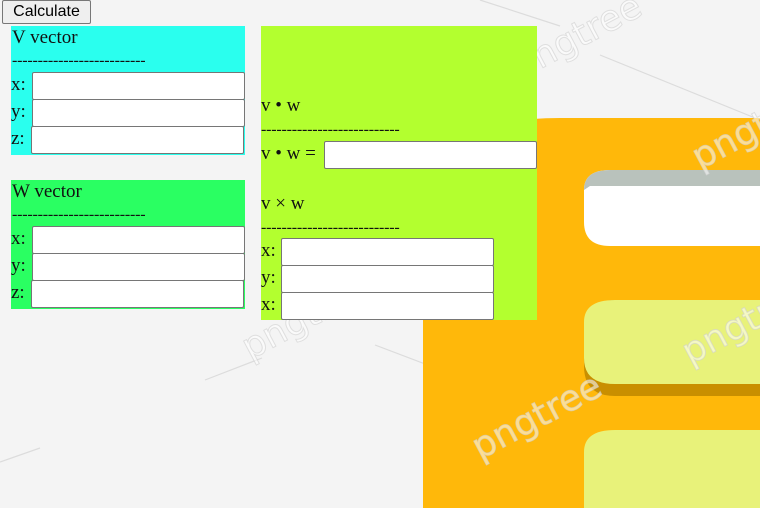 Image resolution: width=760 pixels, height=508 pixels. Describe the element at coordinates (288, 153) in the screenshot. I see `dot-product-label: v • w =` at that location.